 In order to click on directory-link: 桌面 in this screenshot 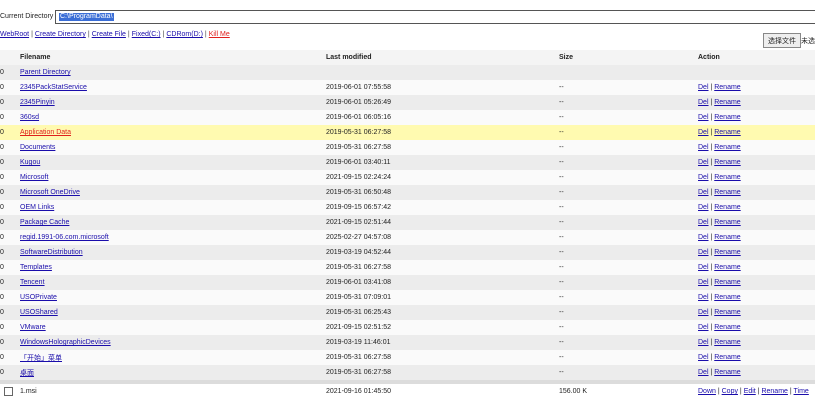, I will do `click(27, 373)`.